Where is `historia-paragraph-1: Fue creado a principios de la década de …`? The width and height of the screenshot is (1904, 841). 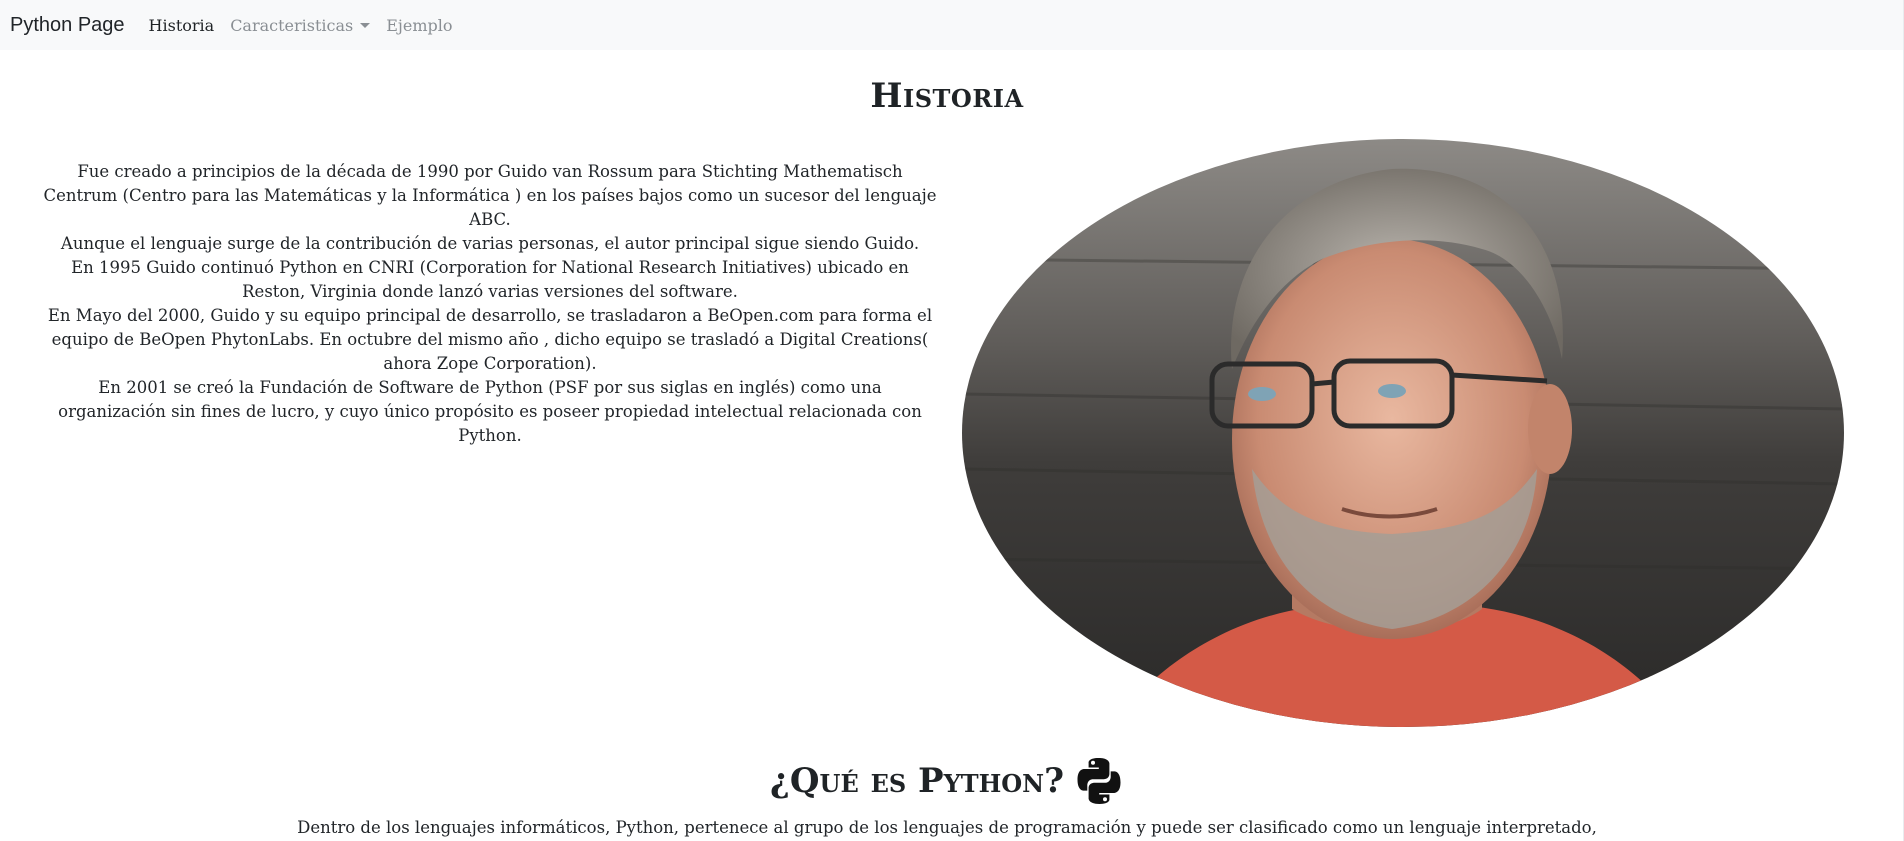
historia-paragraph-1: Fue creado a principios de la década de … is located at coordinates (490, 195).